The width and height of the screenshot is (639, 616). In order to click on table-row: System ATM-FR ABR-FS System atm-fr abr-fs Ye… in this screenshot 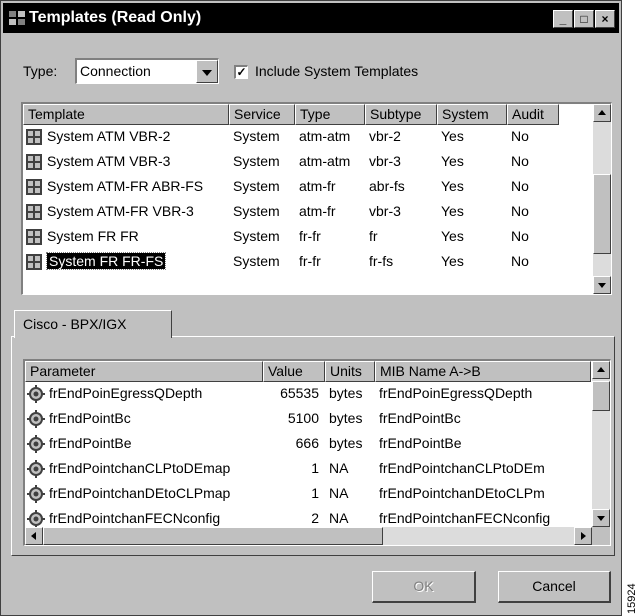, I will do `click(291, 187)`.